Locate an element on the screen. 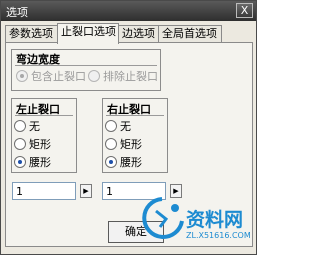  title-bar: 选项 X is located at coordinates (128, 11).